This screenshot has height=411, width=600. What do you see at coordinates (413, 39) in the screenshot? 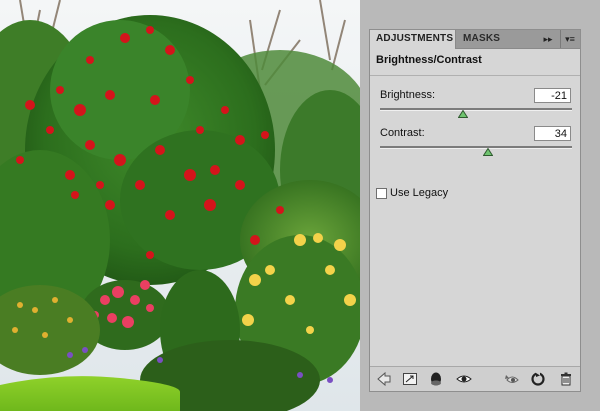
I see `tab-adjustments: ADJUSTMENTS` at bounding box center [413, 39].